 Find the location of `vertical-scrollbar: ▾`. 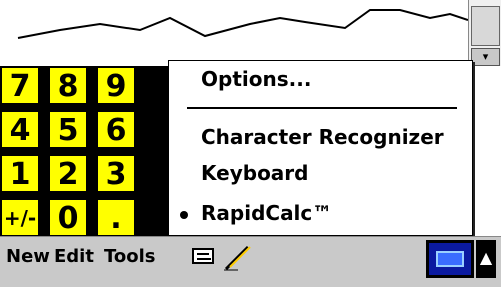

vertical-scrollbar: ▾ is located at coordinates (484, 33).